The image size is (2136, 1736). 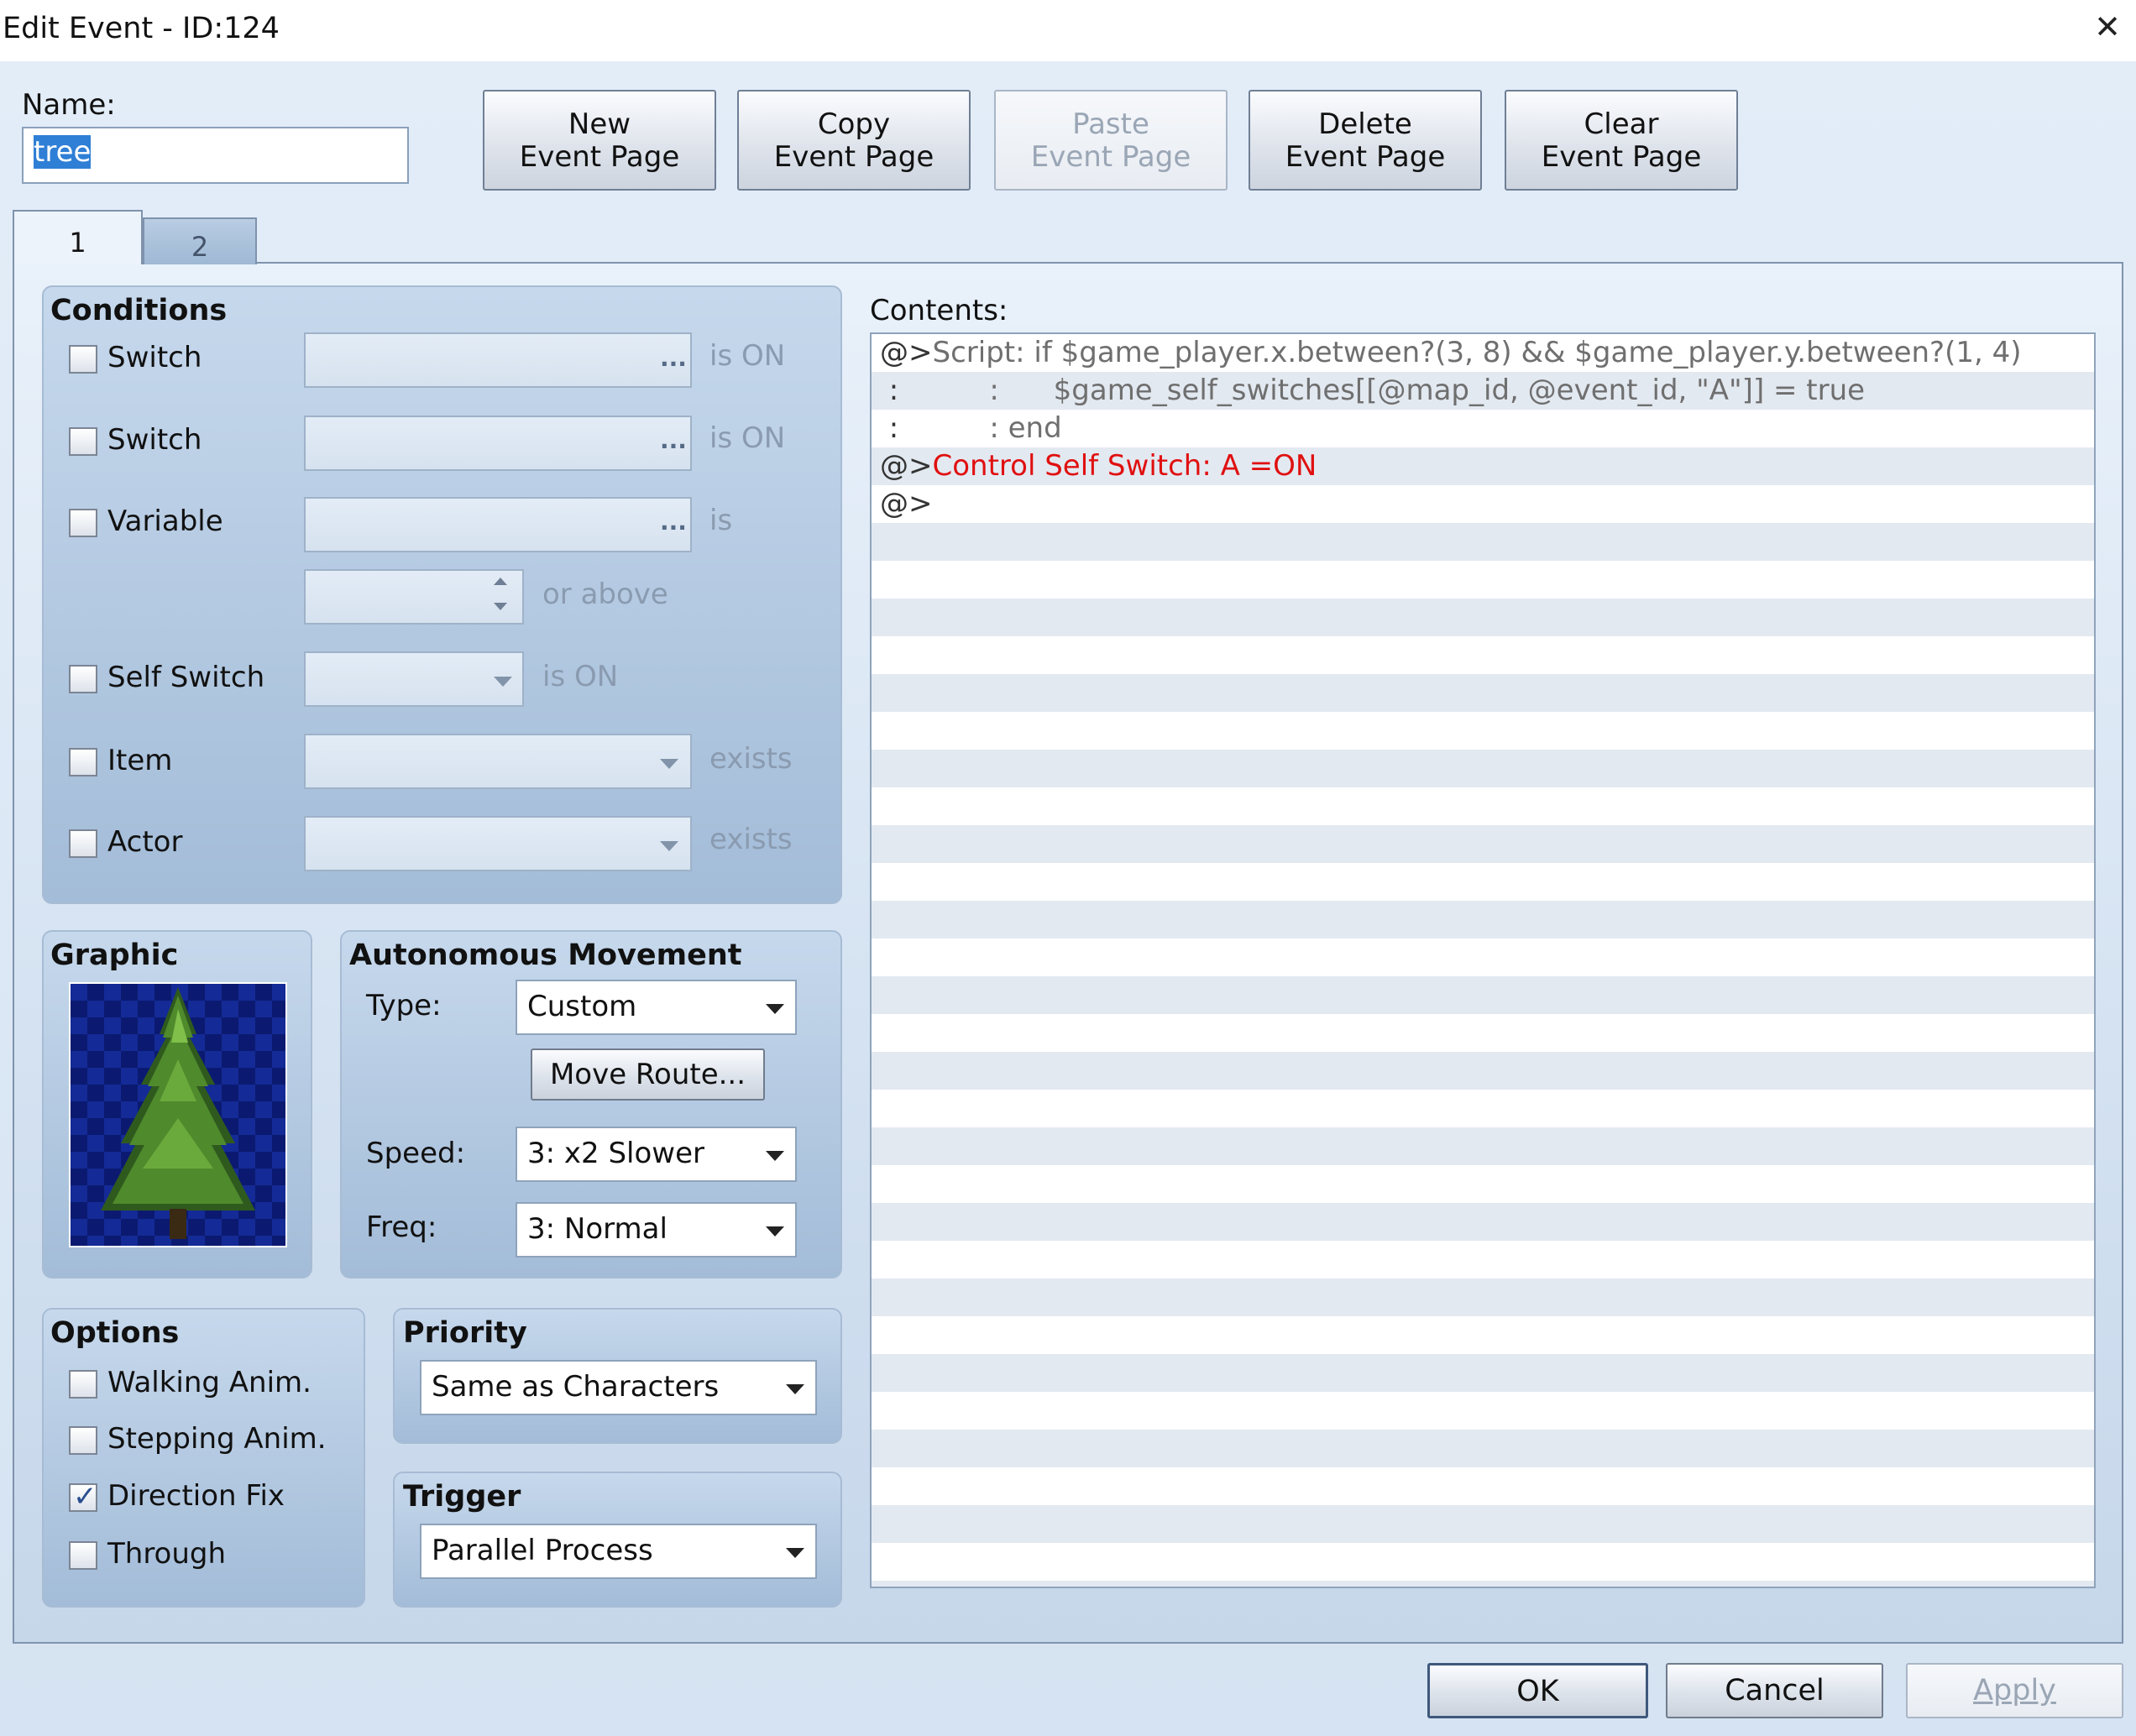 What do you see at coordinates (140, 760) in the screenshot?
I see `item-label: Item` at bounding box center [140, 760].